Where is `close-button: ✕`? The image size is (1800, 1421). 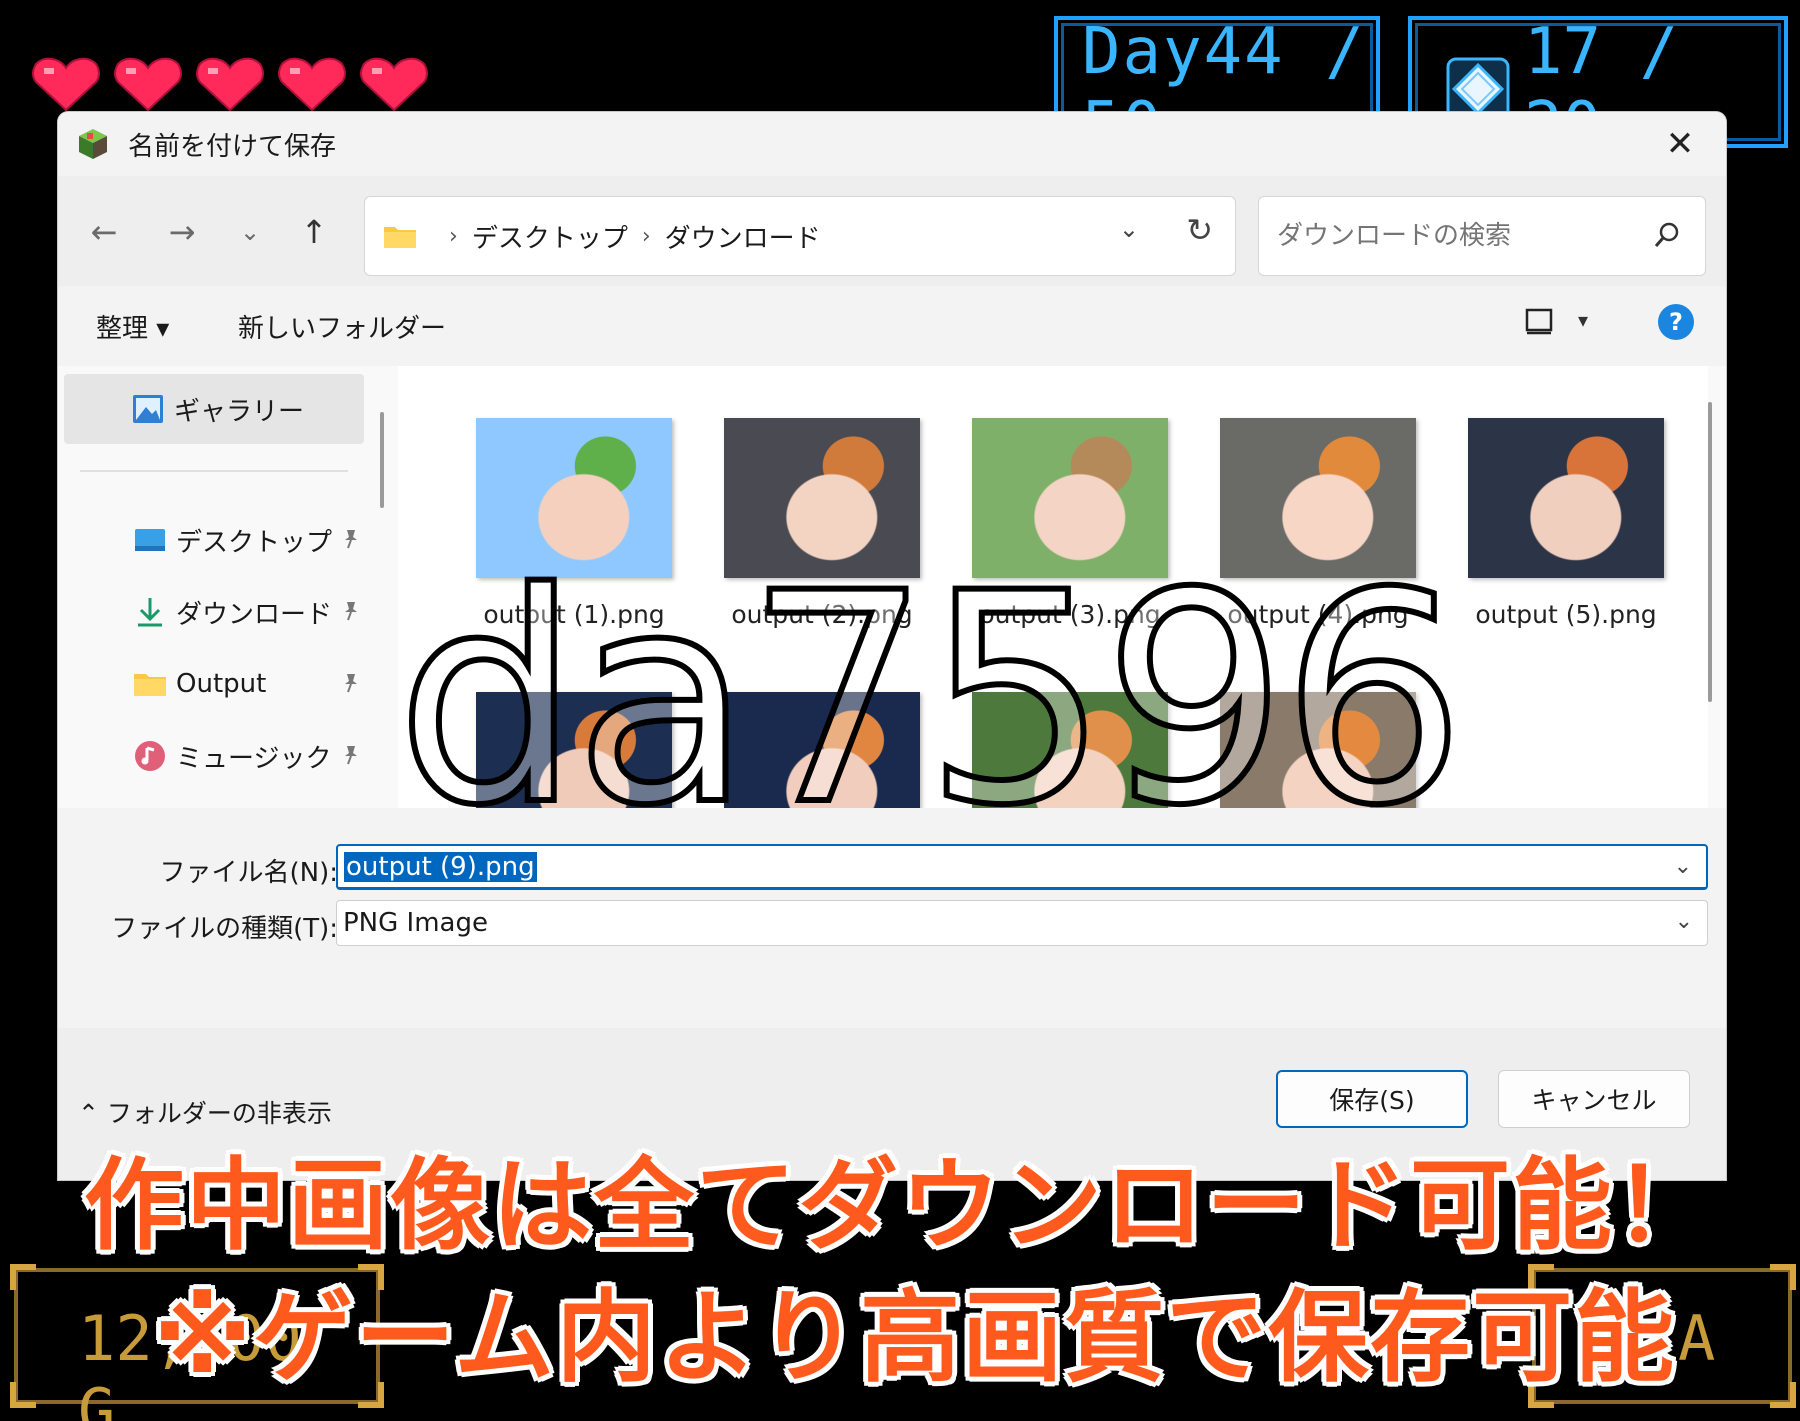 close-button: ✕ is located at coordinates (1680, 144).